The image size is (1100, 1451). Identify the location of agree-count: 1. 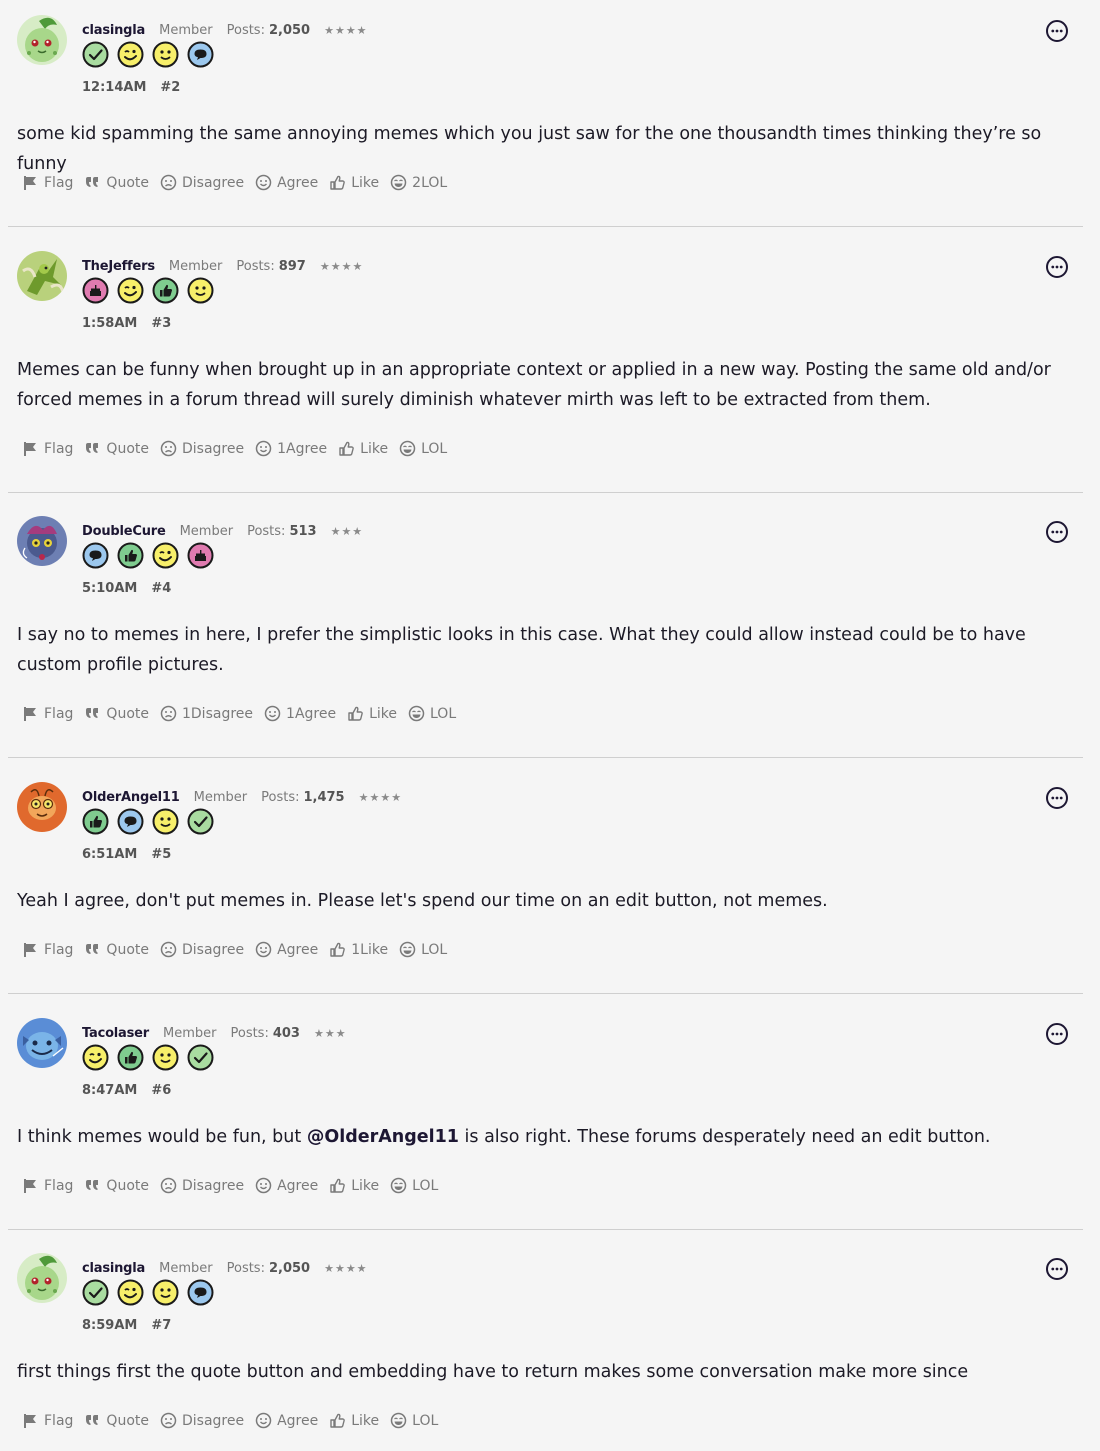
(282, 448).